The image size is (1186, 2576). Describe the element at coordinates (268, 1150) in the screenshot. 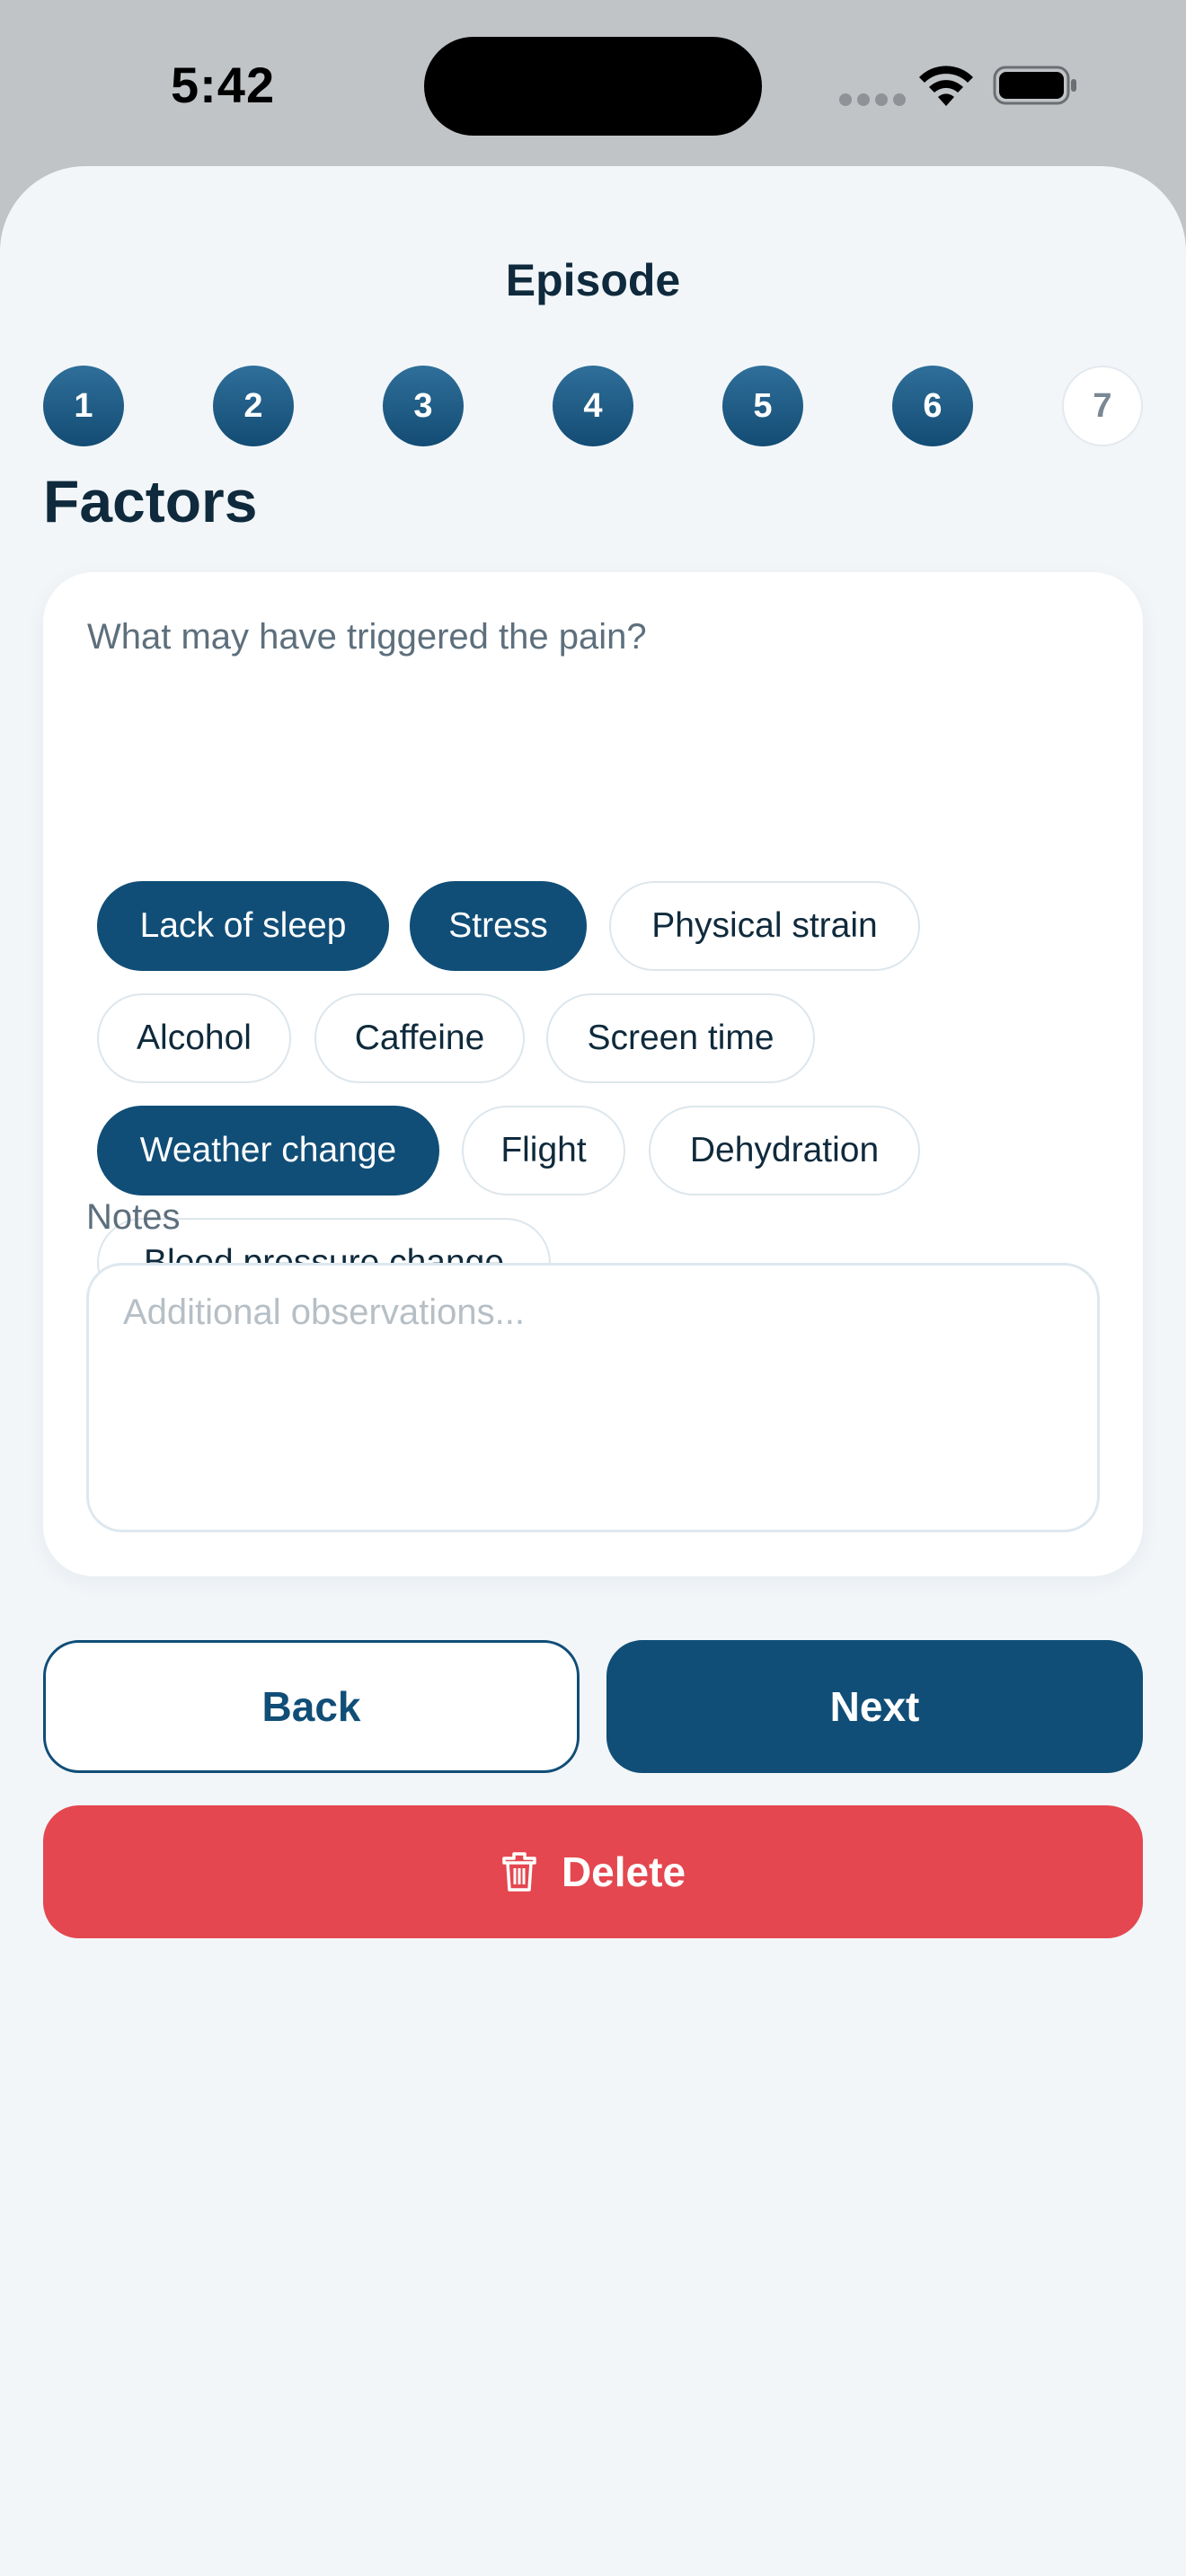

I see `chip-weather-change: Weather change` at that location.